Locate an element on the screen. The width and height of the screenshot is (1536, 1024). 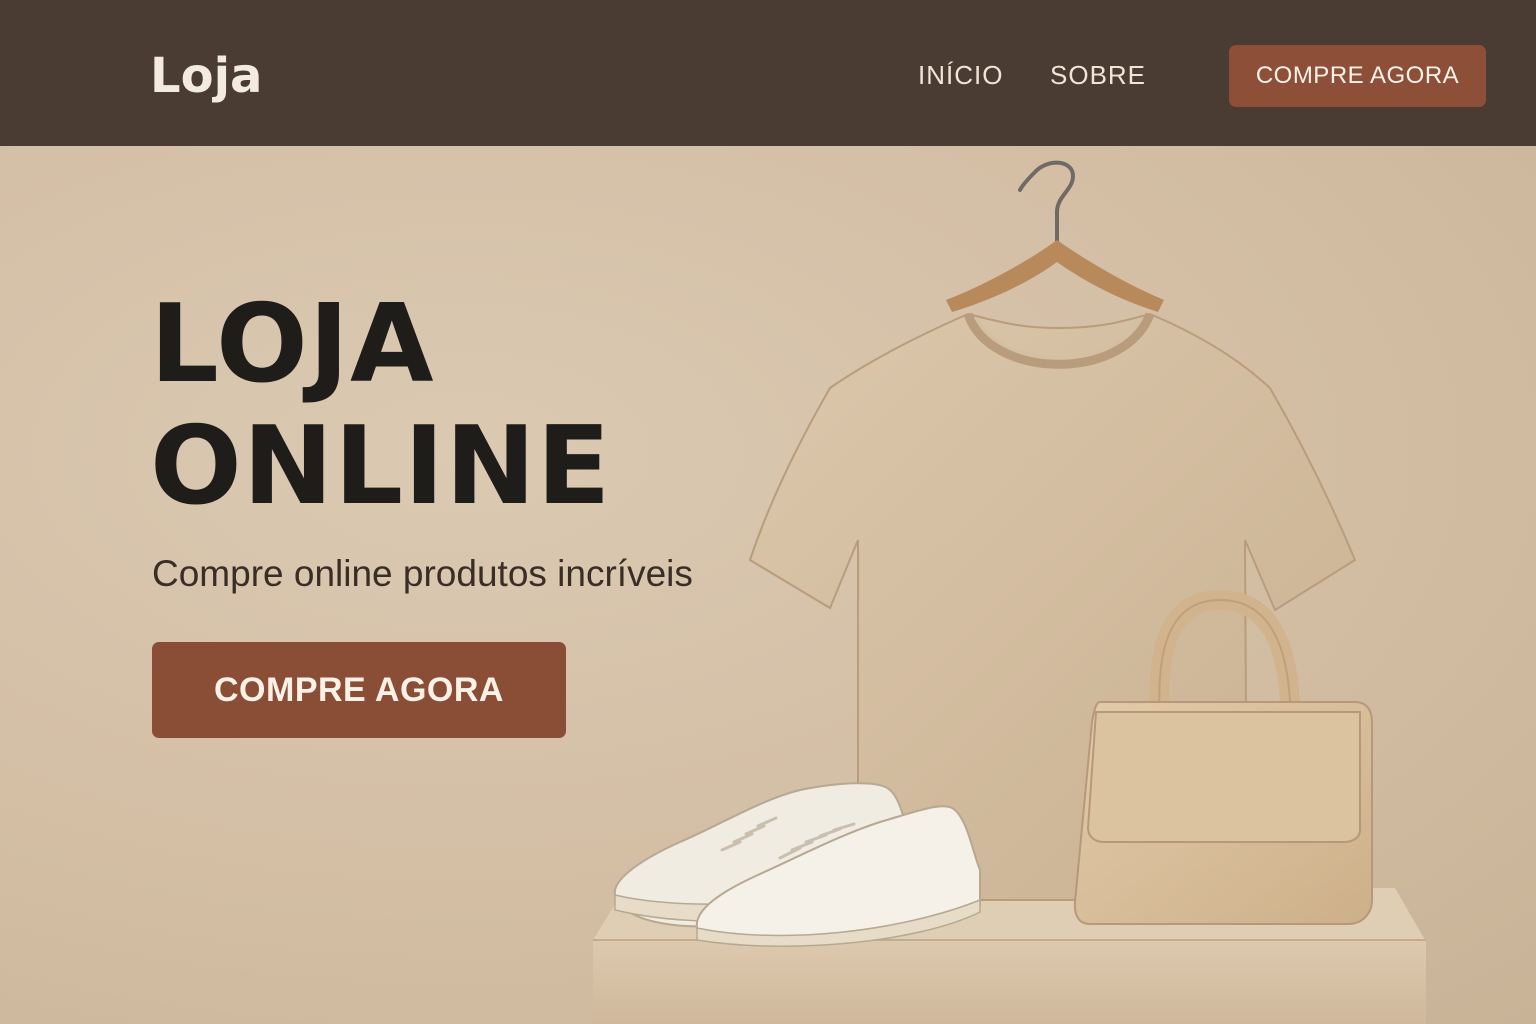
hero-title: LOJA ONLINE is located at coordinates (380, 406).